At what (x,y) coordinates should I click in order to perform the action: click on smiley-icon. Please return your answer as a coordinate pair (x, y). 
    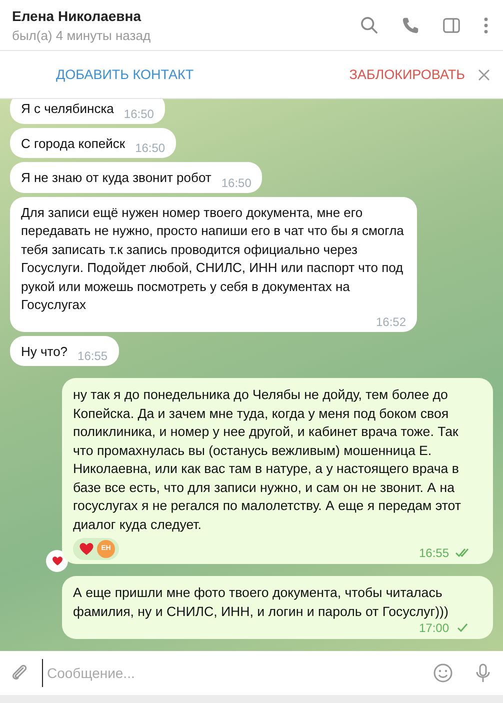
    Looking at the image, I should click on (443, 673).